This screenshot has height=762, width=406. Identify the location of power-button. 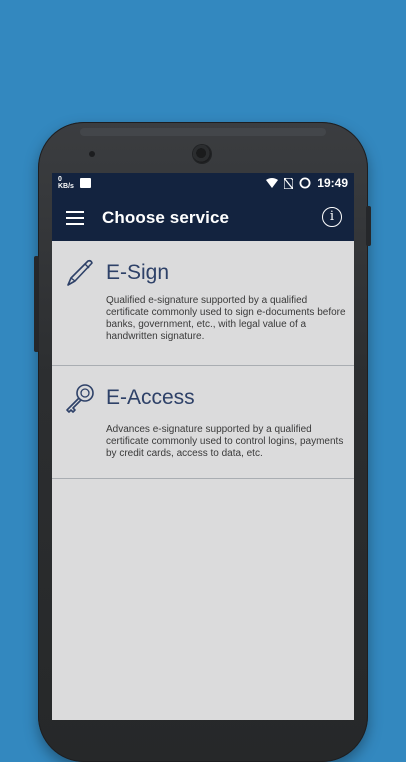
(368, 226).